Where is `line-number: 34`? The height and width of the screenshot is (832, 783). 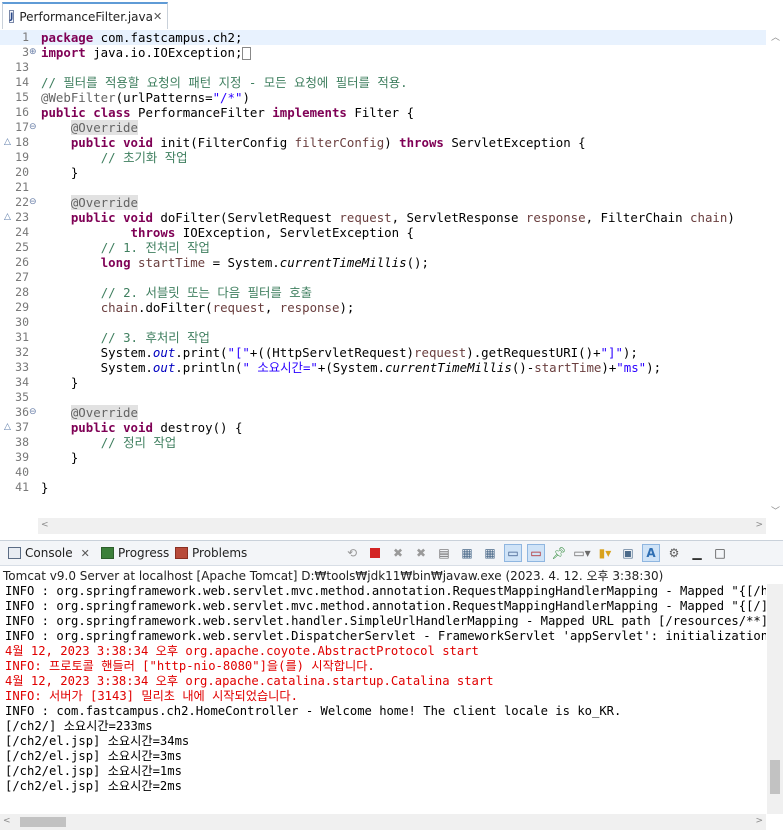
line-number: 34 is located at coordinates (22, 382).